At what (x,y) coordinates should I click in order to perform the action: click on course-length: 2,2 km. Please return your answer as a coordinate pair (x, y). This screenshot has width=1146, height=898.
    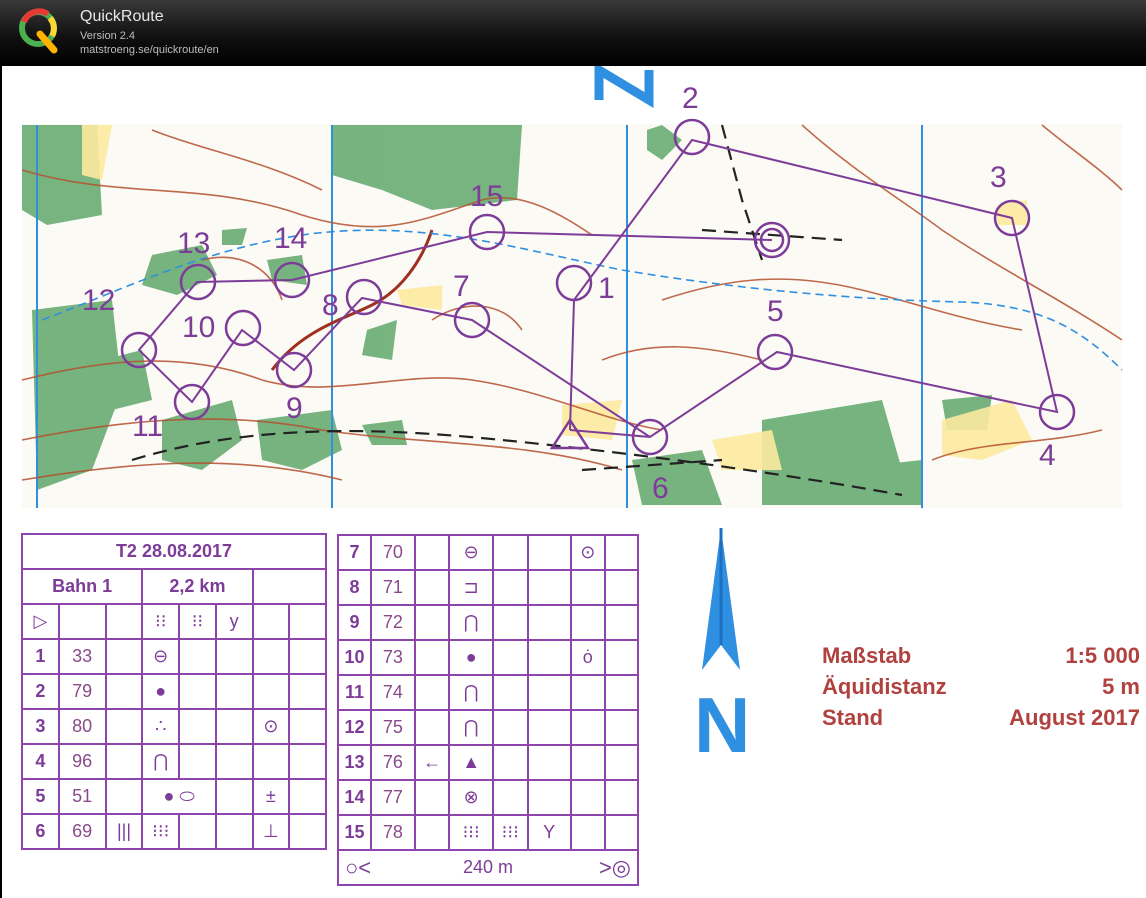
    Looking at the image, I should click on (197, 586).